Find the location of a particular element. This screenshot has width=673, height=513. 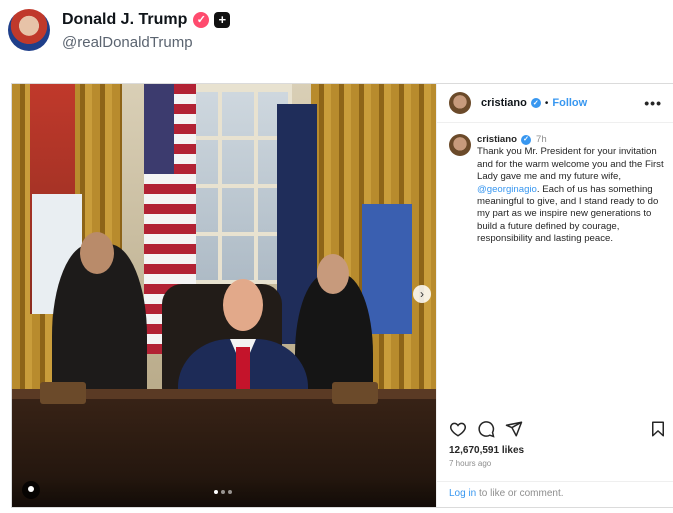

more-options-icon: ••• is located at coordinates (653, 103).